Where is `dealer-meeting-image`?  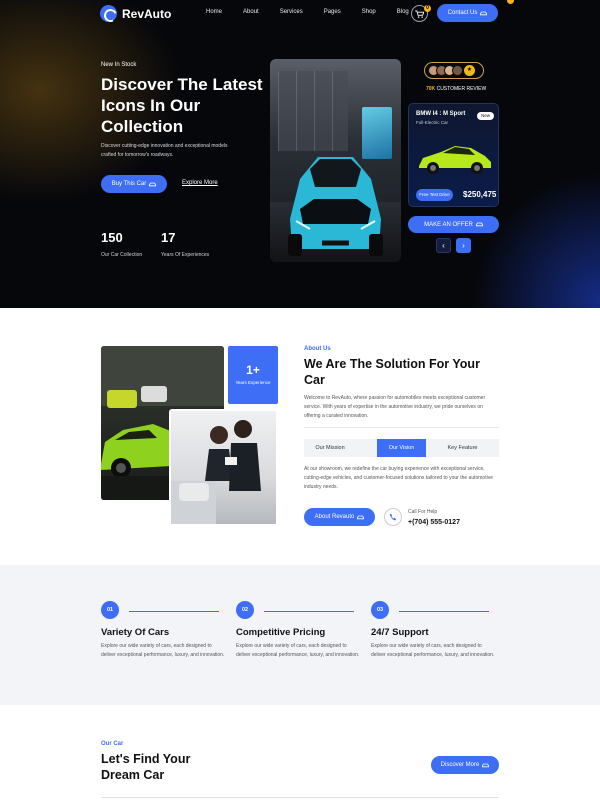 dealer-meeting-image is located at coordinates (223, 467).